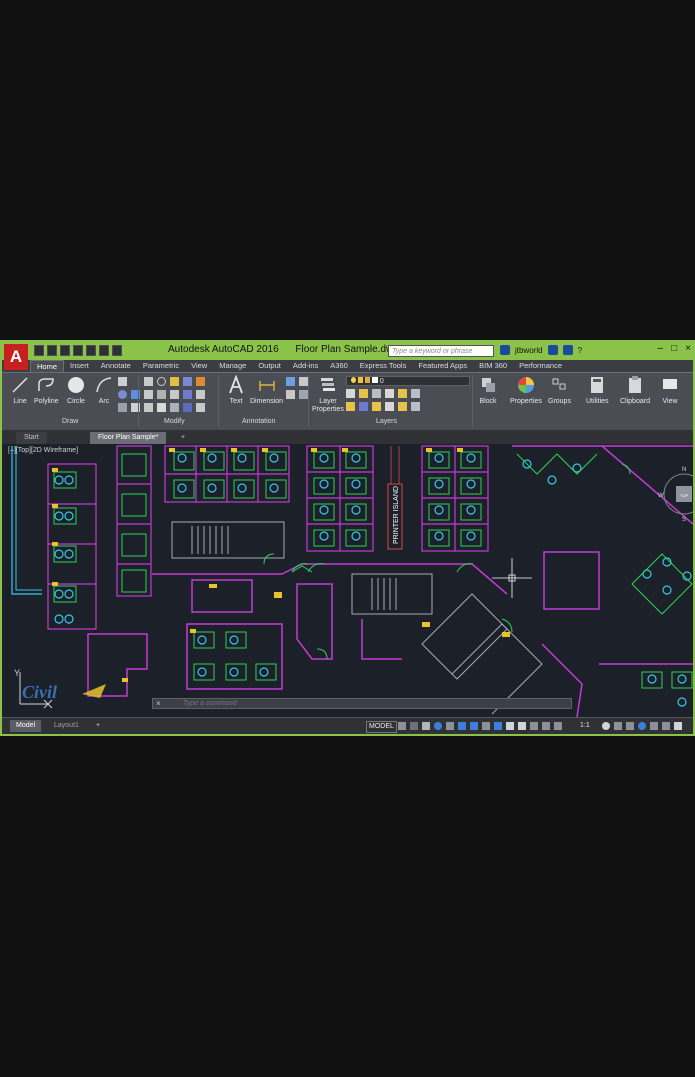  Describe the element at coordinates (116, 366) in the screenshot. I see `tab-annotate: Annotate` at that location.